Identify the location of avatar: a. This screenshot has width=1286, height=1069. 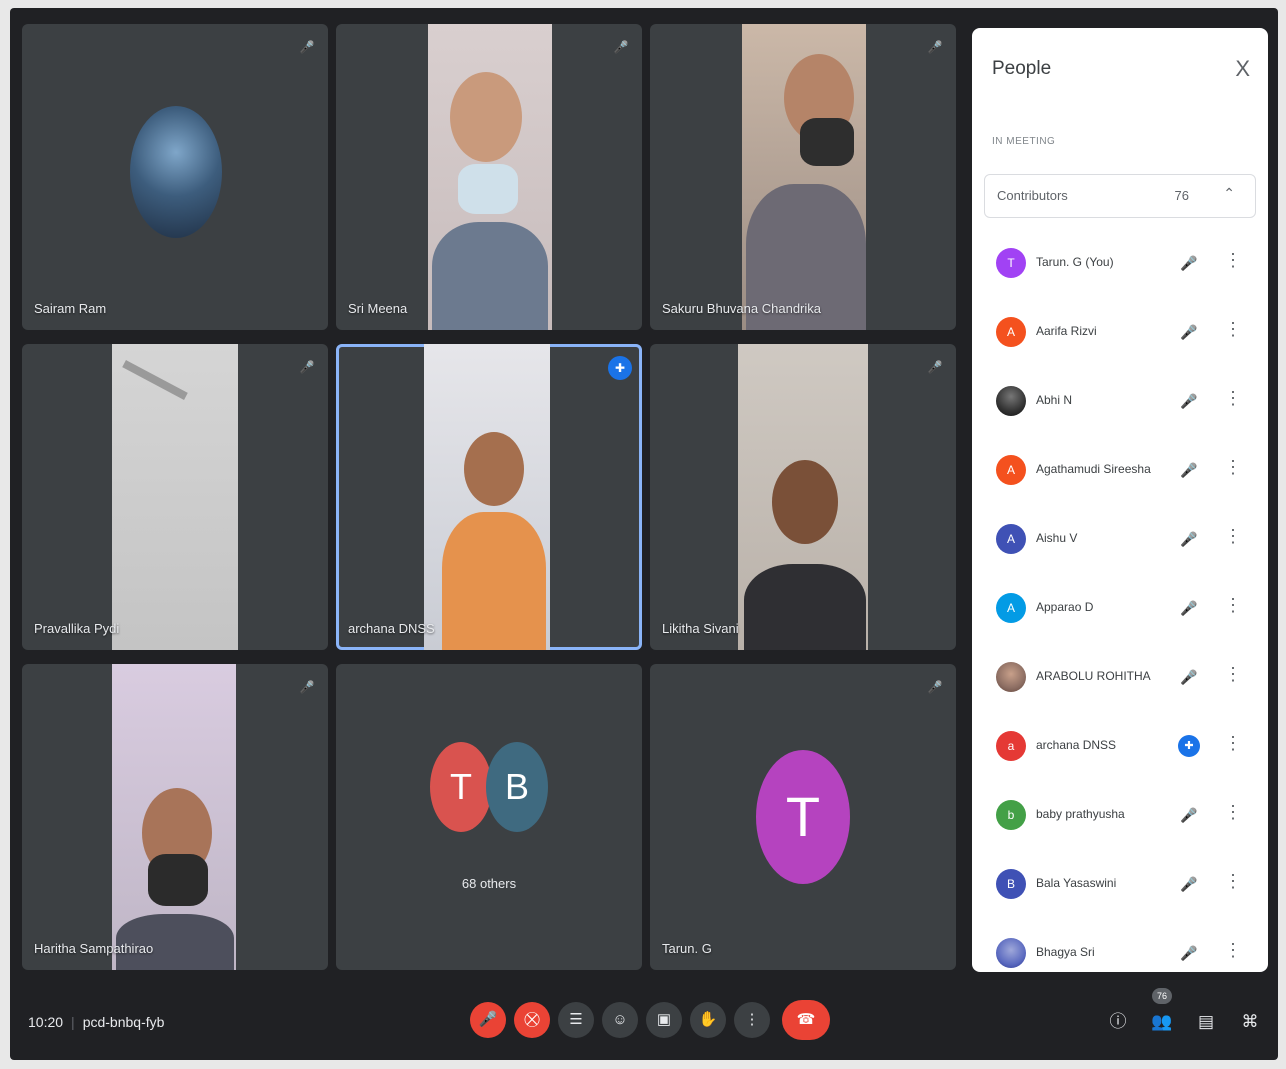
(1011, 746).